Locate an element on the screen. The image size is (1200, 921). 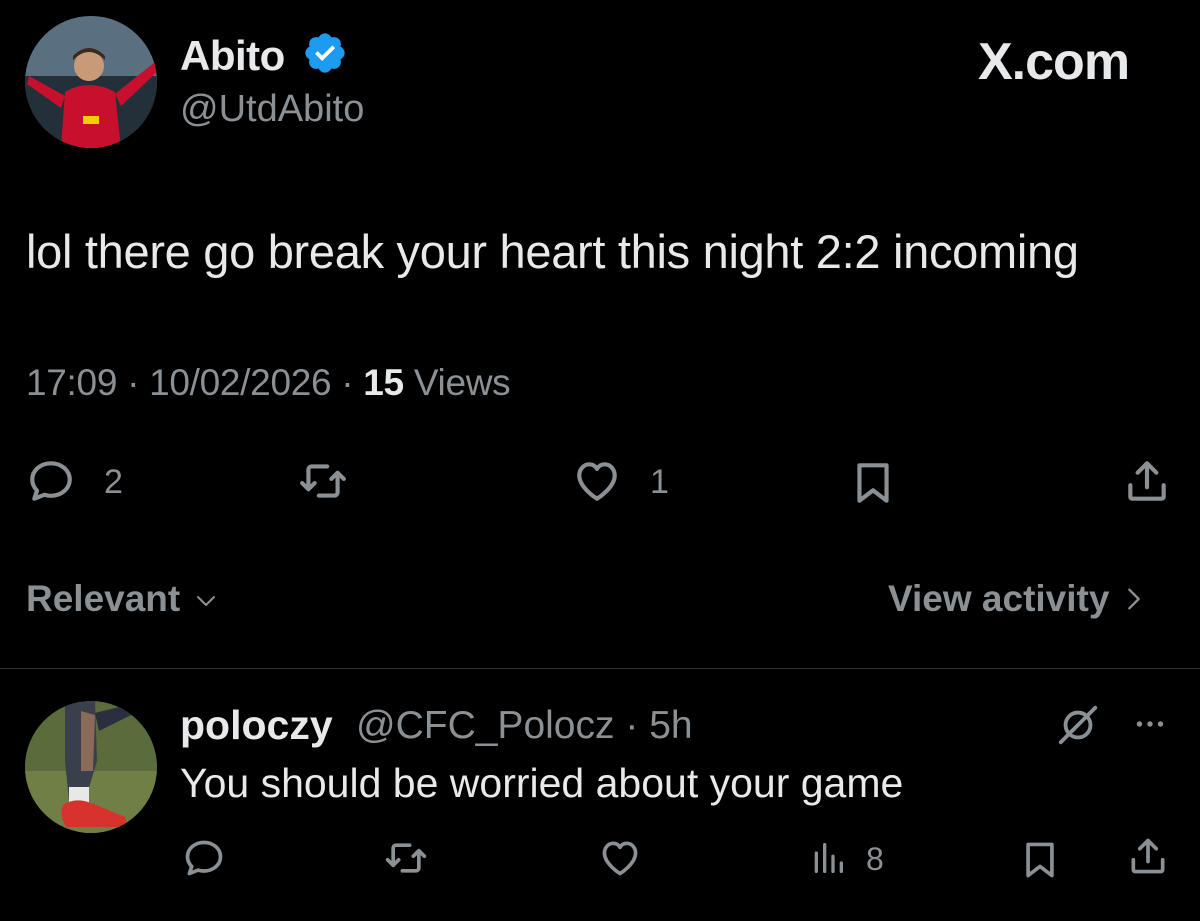
sort-dropdown: Relevant is located at coordinates (123, 599).